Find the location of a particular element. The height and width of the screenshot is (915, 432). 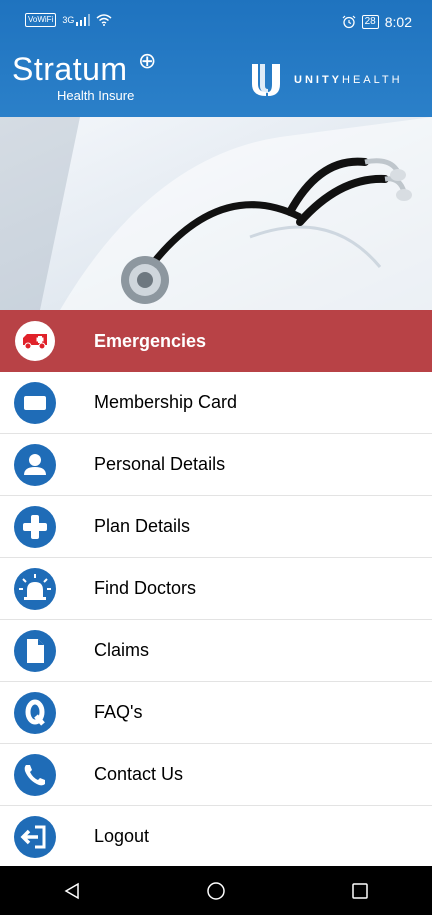

unityhealth-logo: UNITYHEALTH is located at coordinates (326, 80).